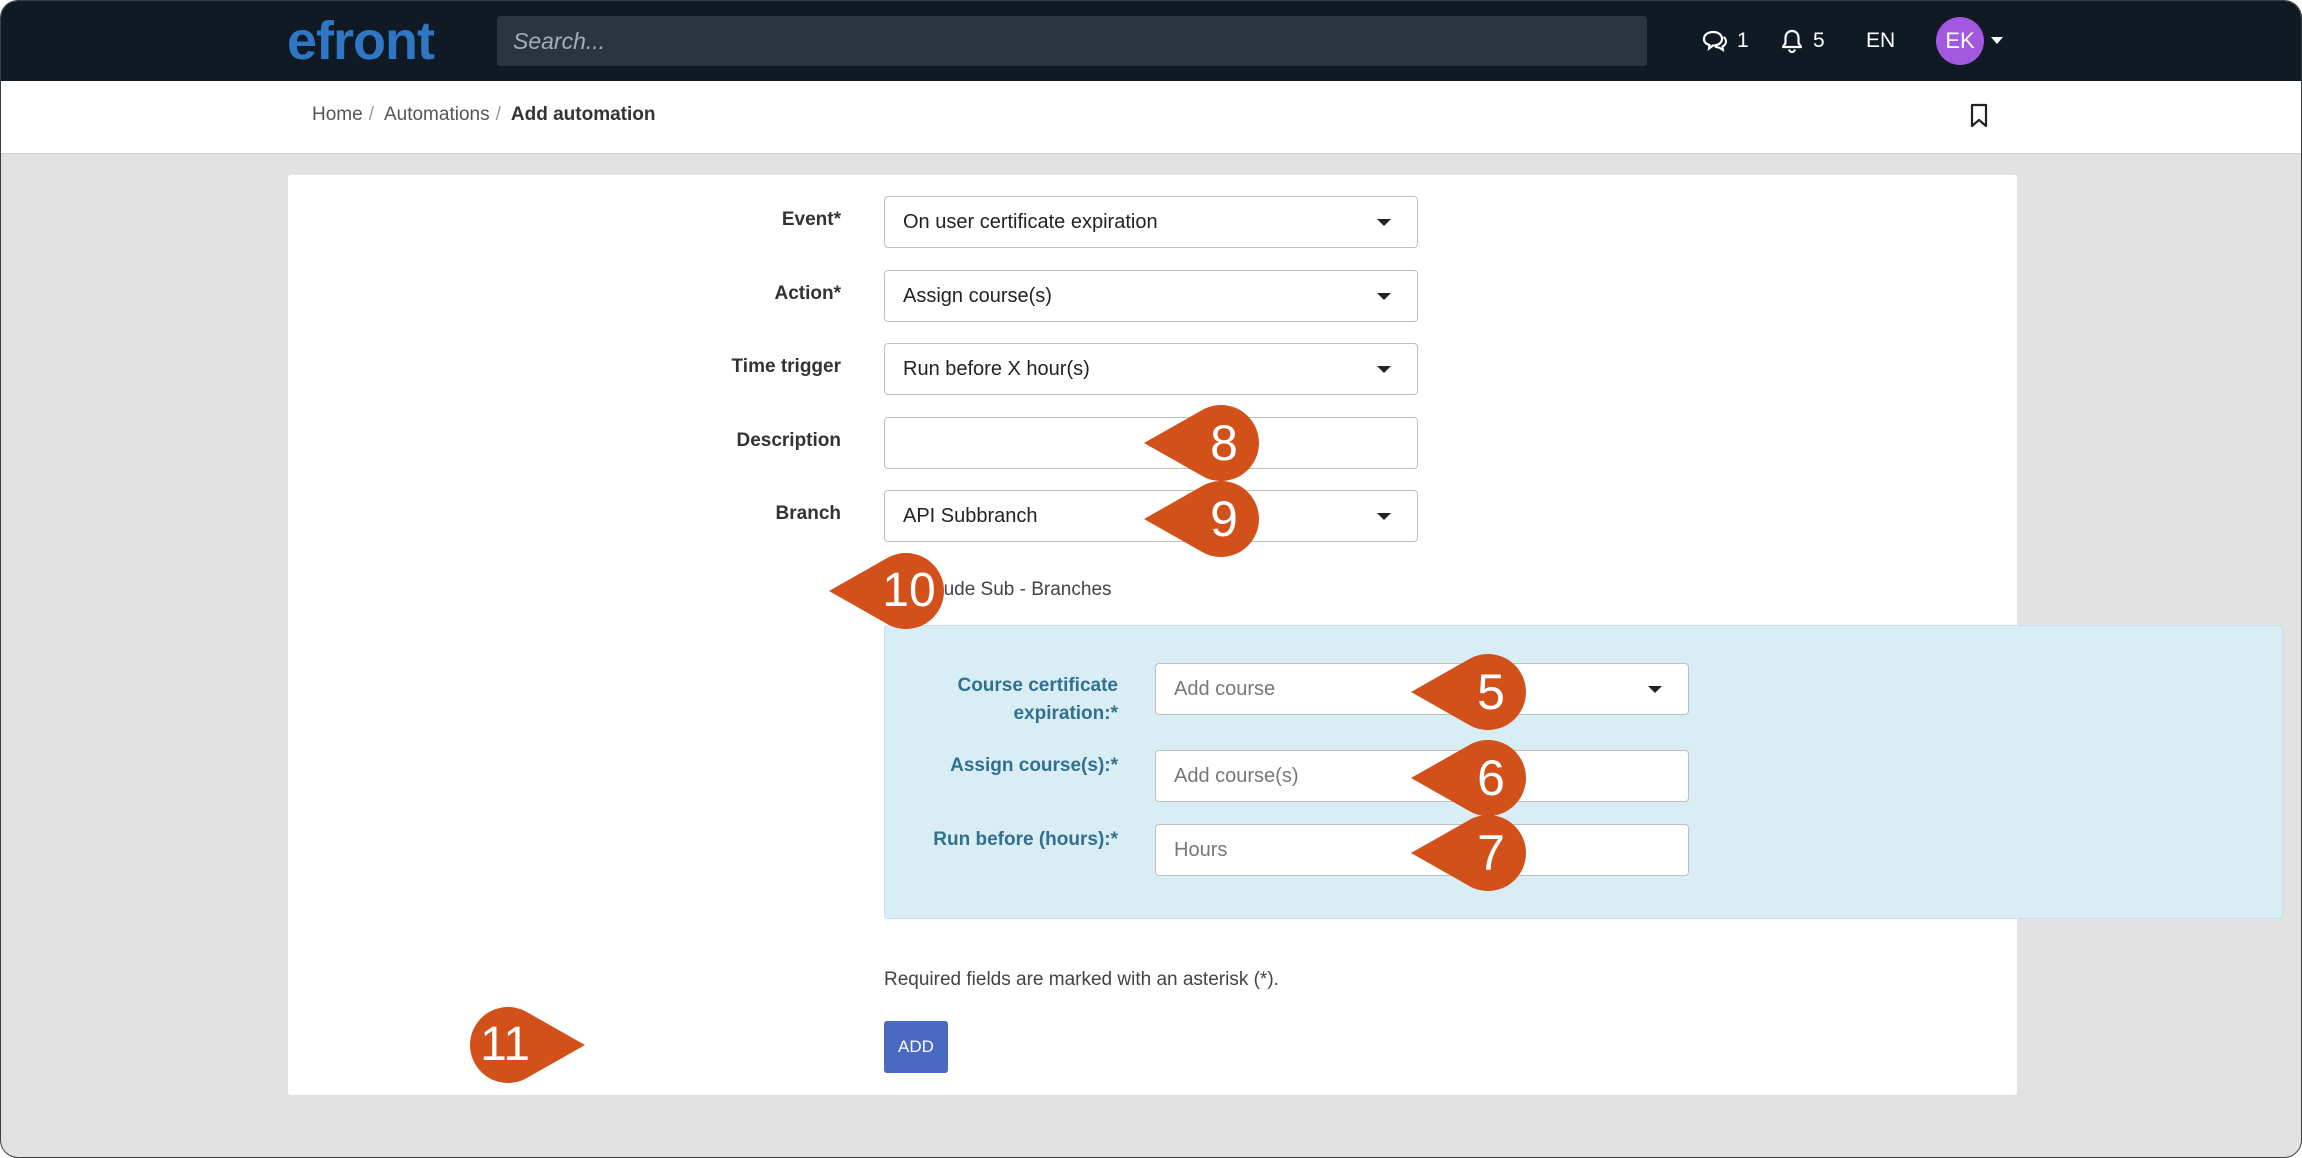  What do you see at coordinates (1491, 692) in the screenshot?
I see `callout-number: 5` at bounding box center [1491, 692].